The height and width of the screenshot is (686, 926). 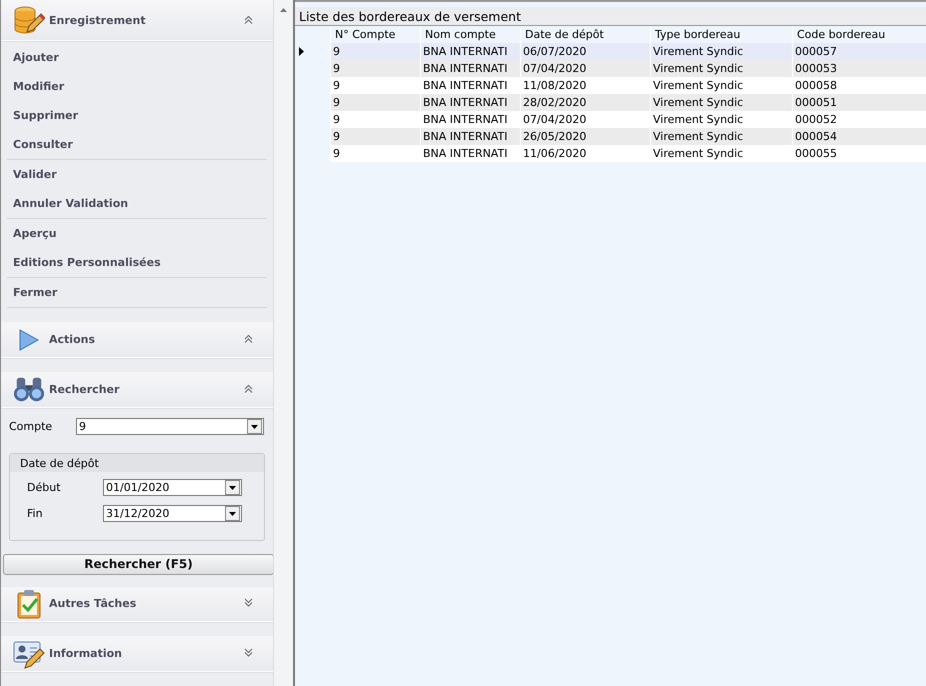 What do you see at coordinates (137, 390) in the screenshot?
I see `section-header: Rechercher` at bounding box center [137, 390].